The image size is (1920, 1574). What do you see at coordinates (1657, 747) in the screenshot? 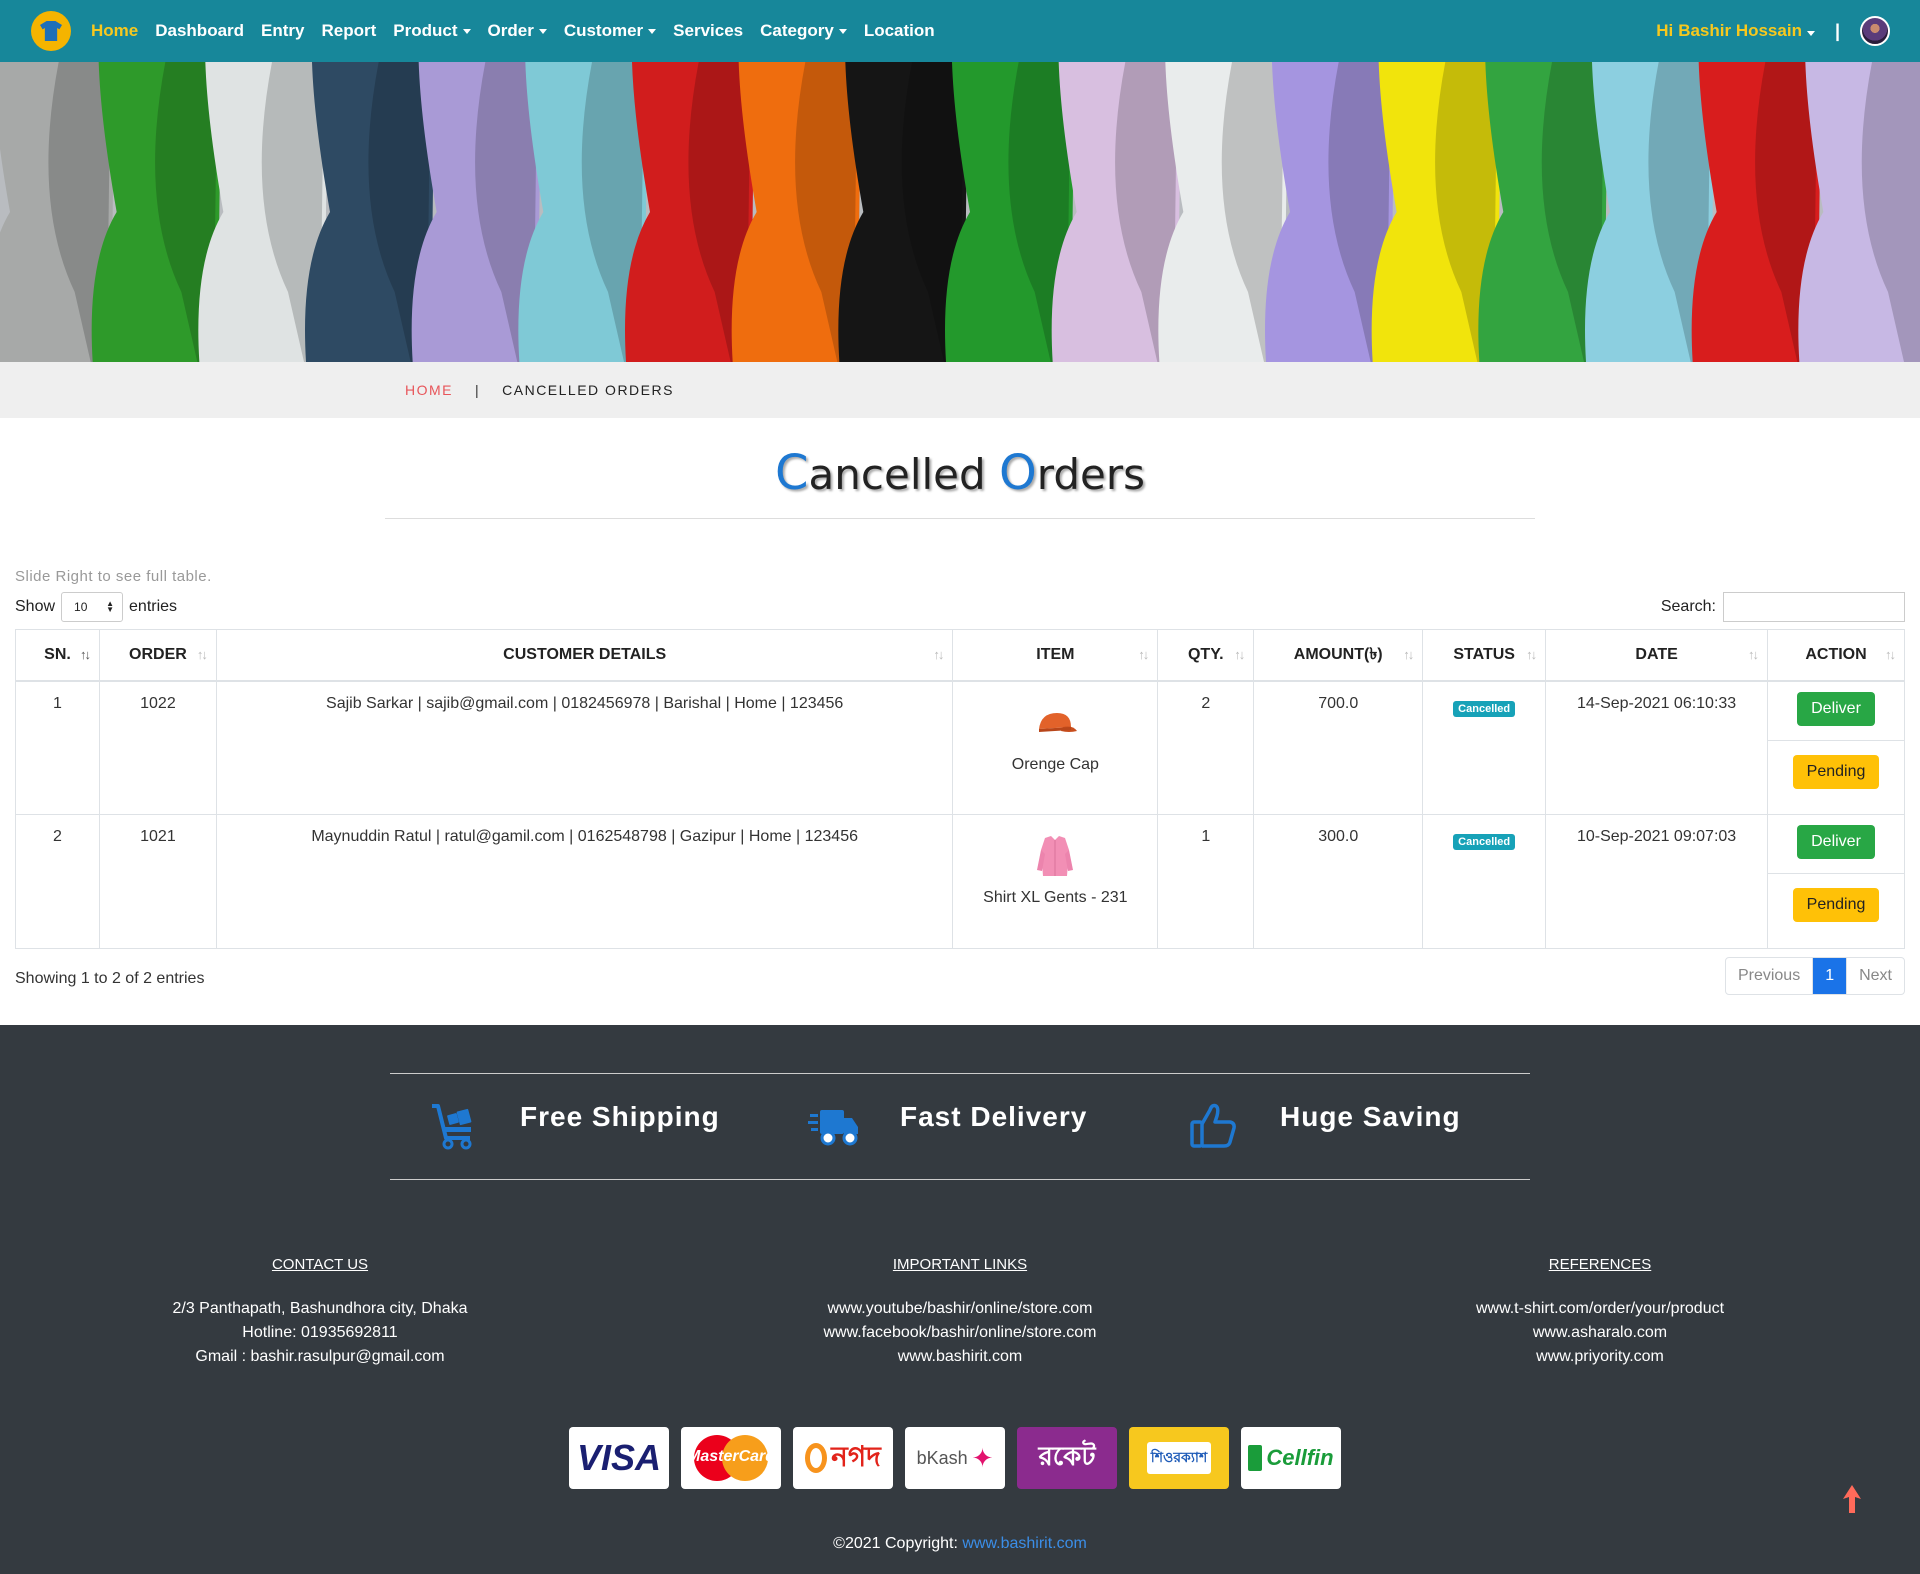
I see `cell-date: 14-Sep-2021 06:10:33` at bounding box center [1657, 747].